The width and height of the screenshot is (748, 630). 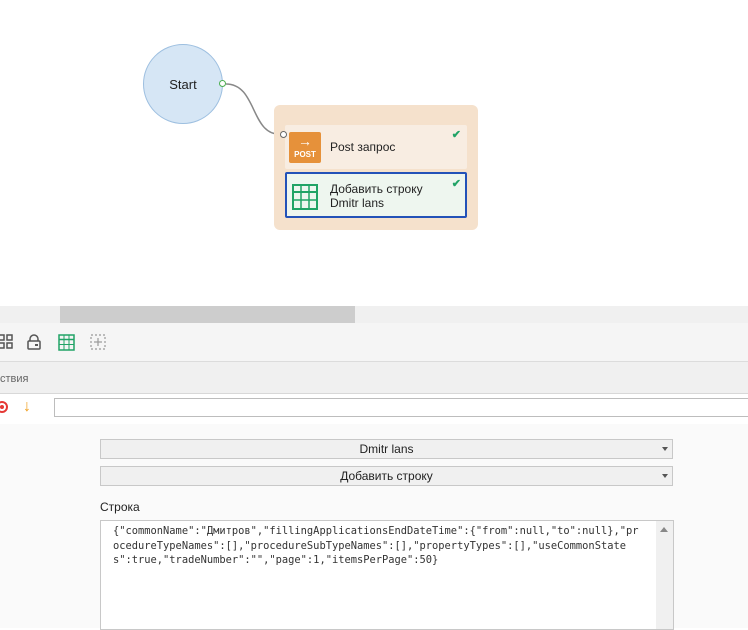 I want to click on action-title-line1: Добавить строку, so click(x=376, y=189).